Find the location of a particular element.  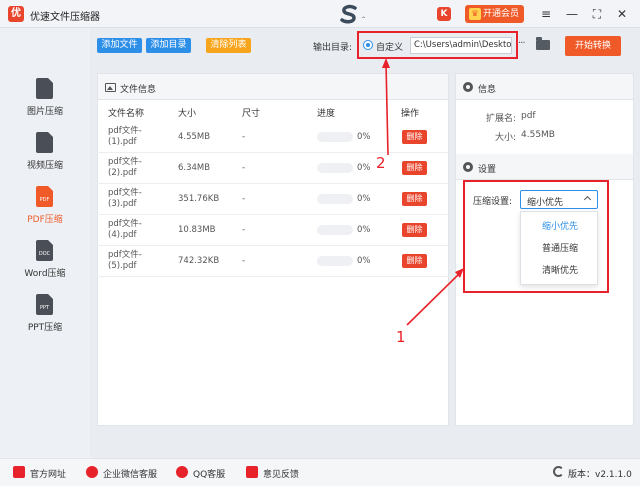

compress-setting-label: 压缩设置: is located at coordinates (493, 202).